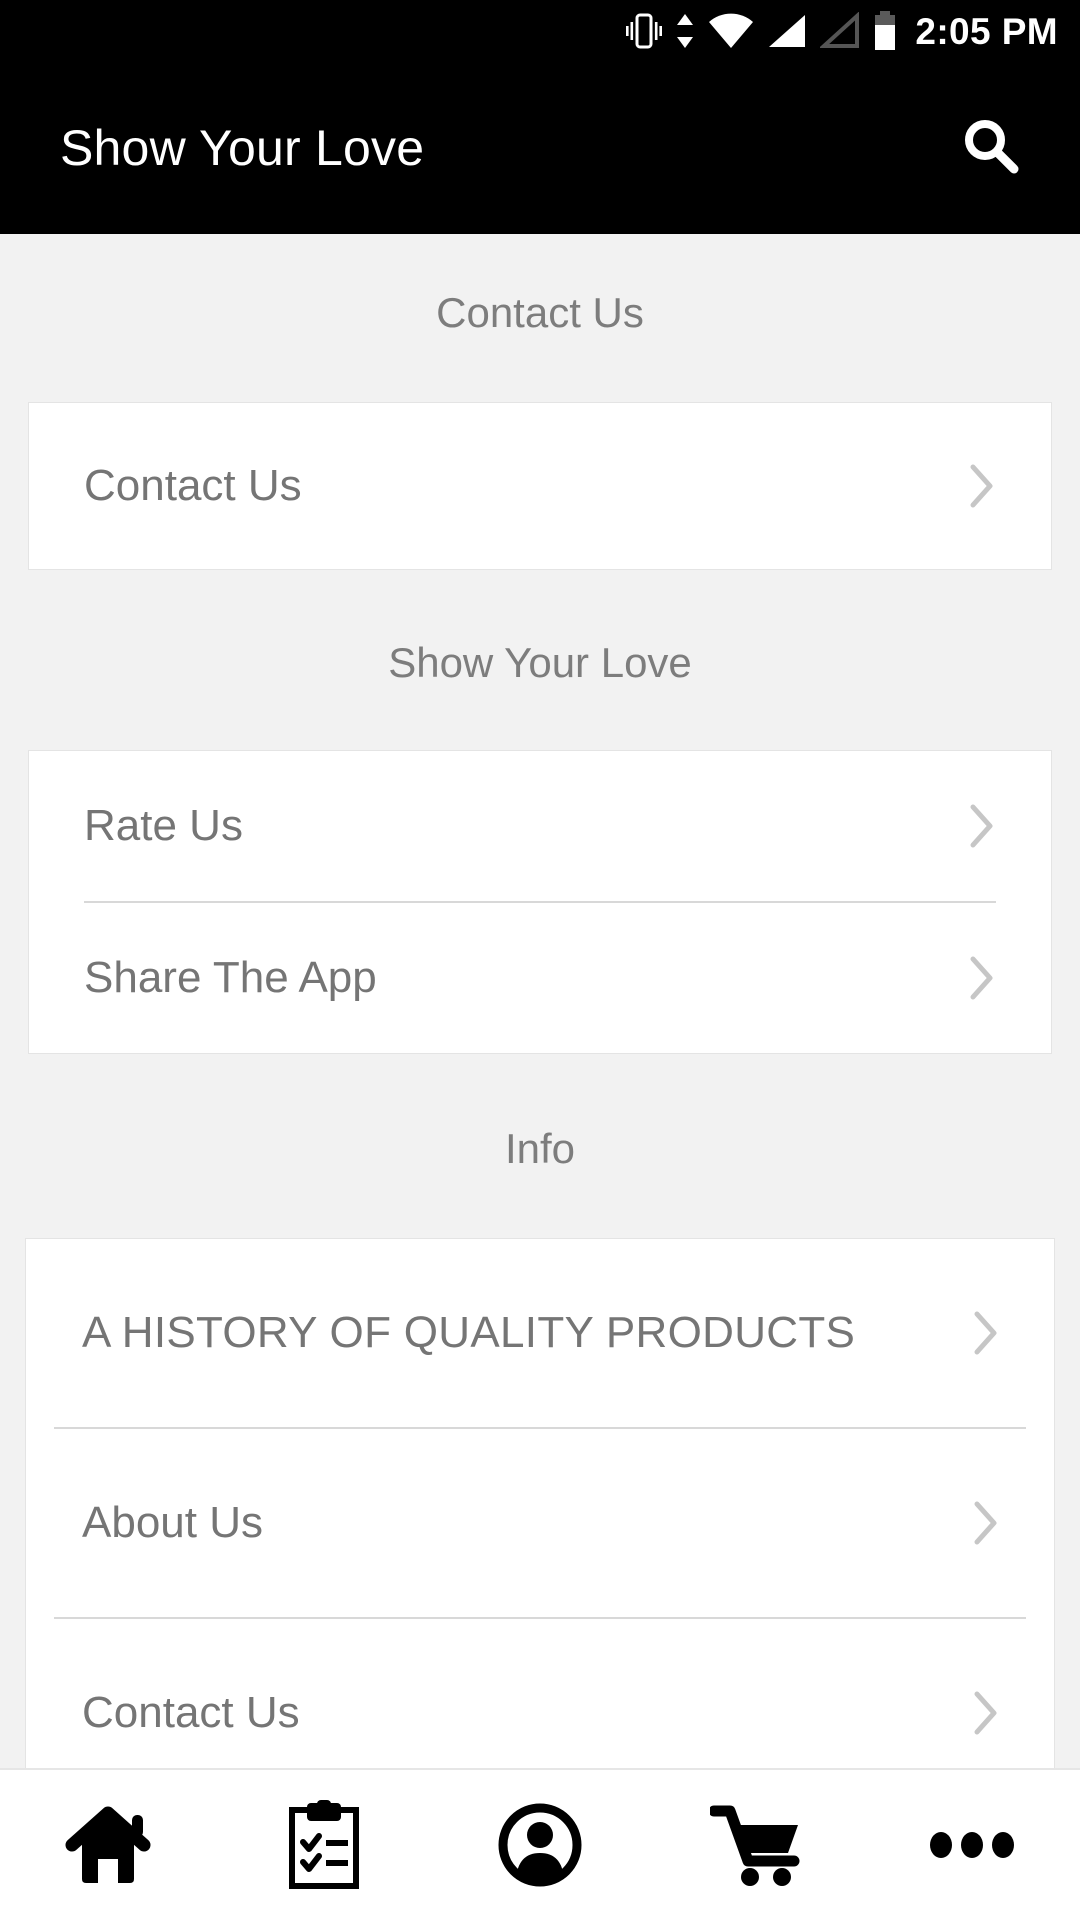 The image size is (1080, 1920). What do you see at coordinates (163, 825) in the screenshot?
I see `list-item-label: Rate Us` at bounding box center [163, 825].